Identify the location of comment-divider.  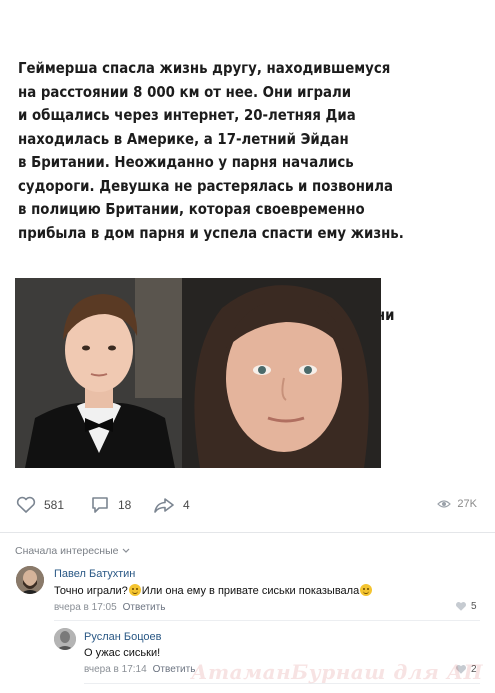
(267, 620).